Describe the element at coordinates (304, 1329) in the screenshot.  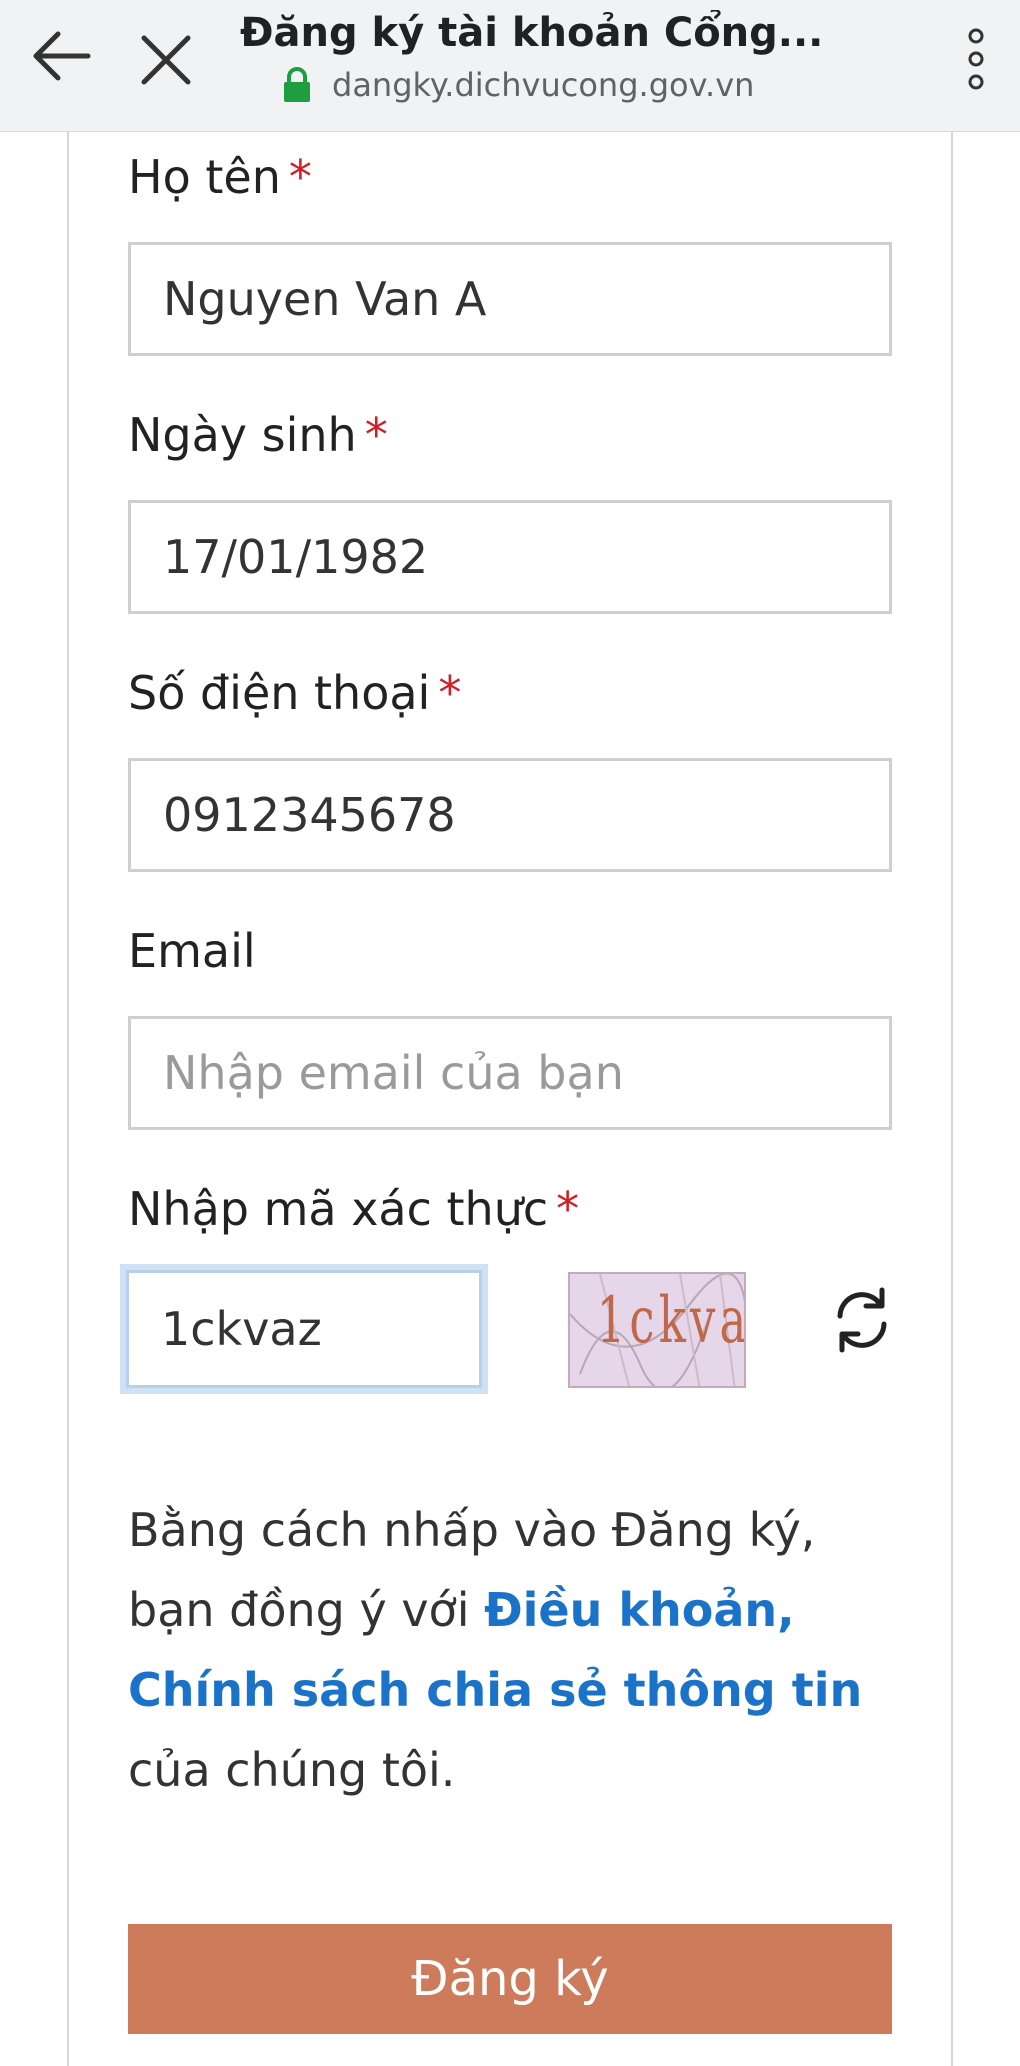
I see `captcha-input: 1ckvaz` at that location.